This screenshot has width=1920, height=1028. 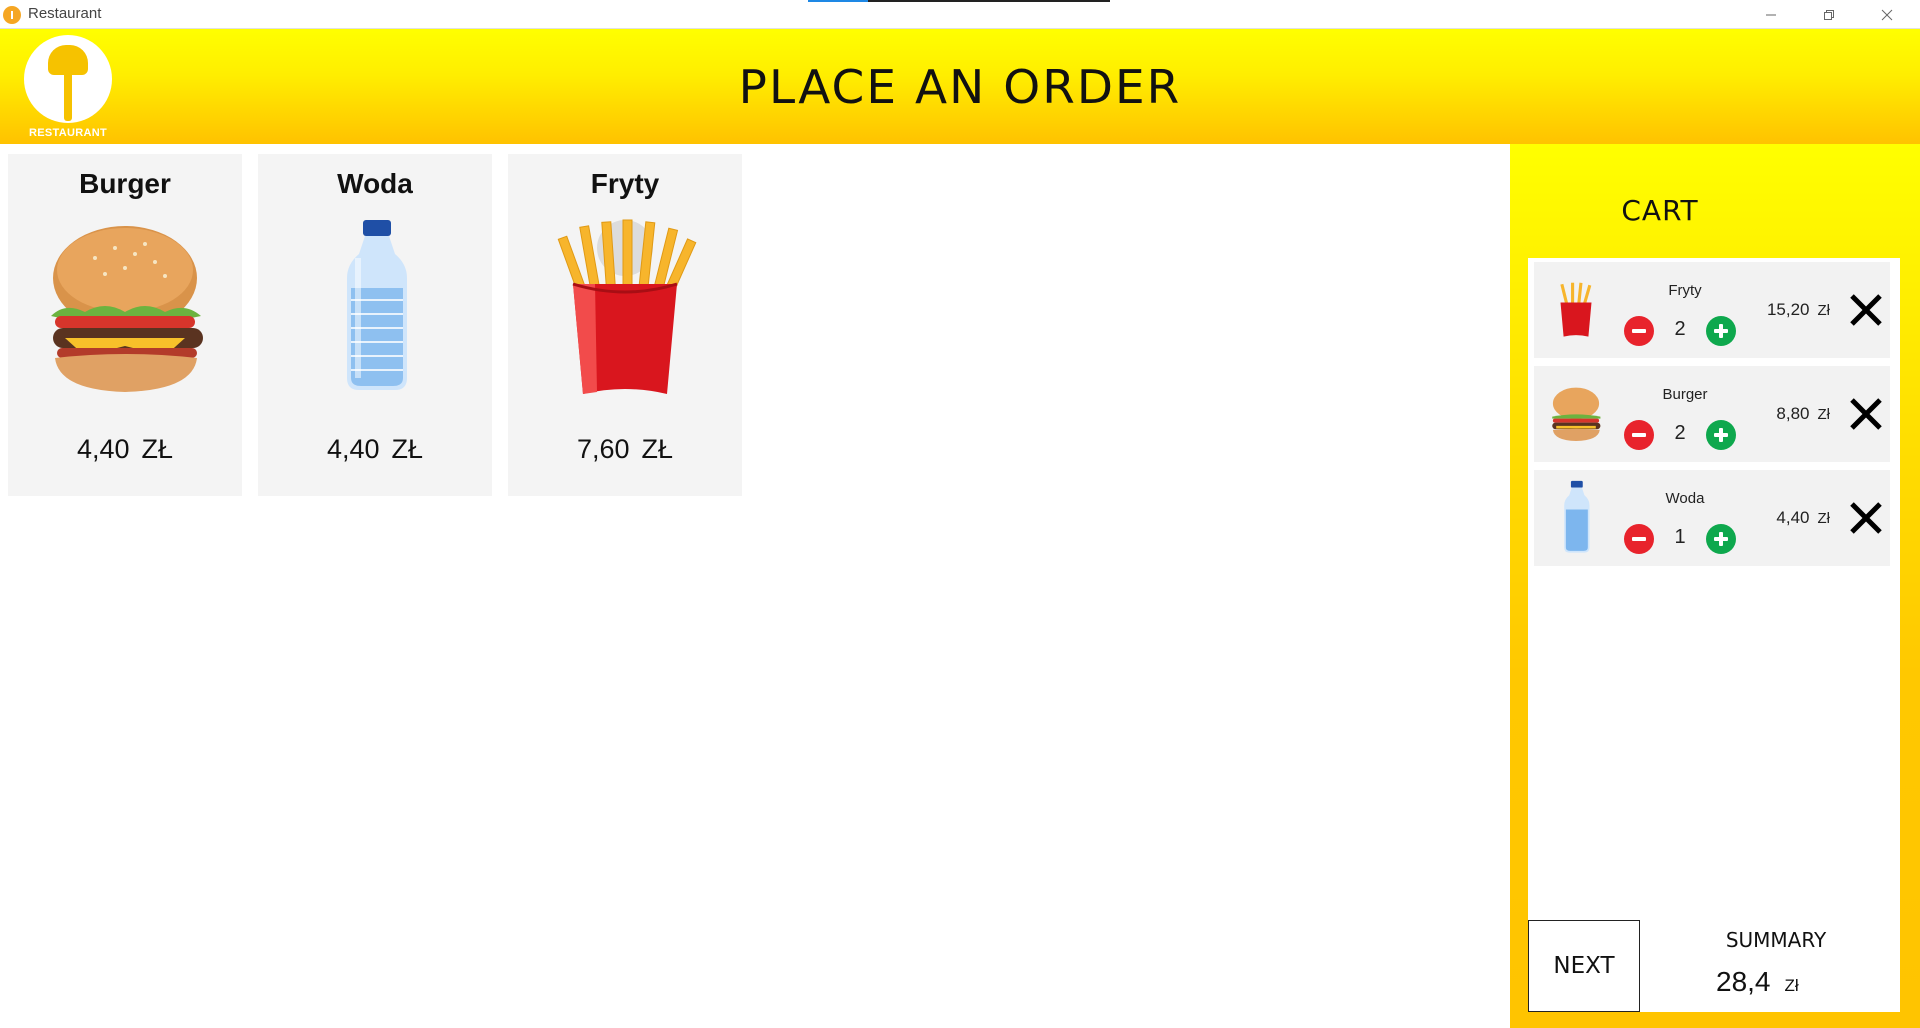 I want to click on close-icon, so click(x=1887, y=14).